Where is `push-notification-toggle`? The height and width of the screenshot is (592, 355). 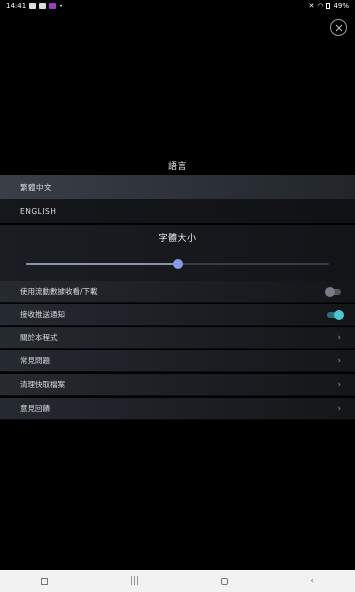
push-notification-toggle is located at coordinates (335, 314).